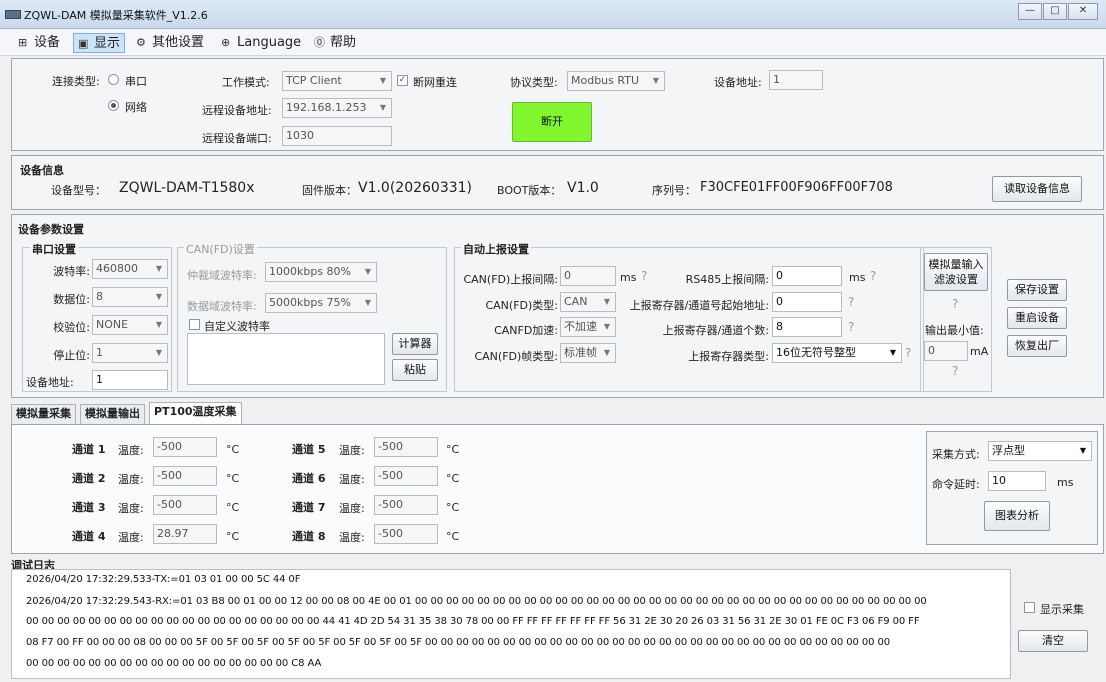 This screenshot has width=1106, height=682. What do you see at coordinates (796, 80) in the screenshot?
I see `device-addr-input: 1` at bounding box center [796, 80].